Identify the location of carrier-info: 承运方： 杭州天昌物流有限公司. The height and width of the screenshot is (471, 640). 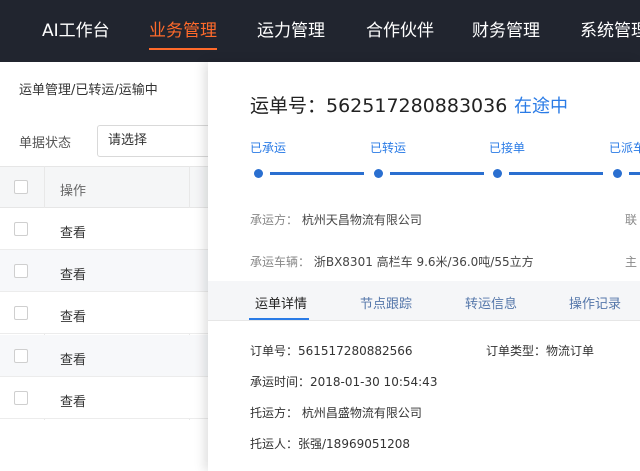
(336, 219).